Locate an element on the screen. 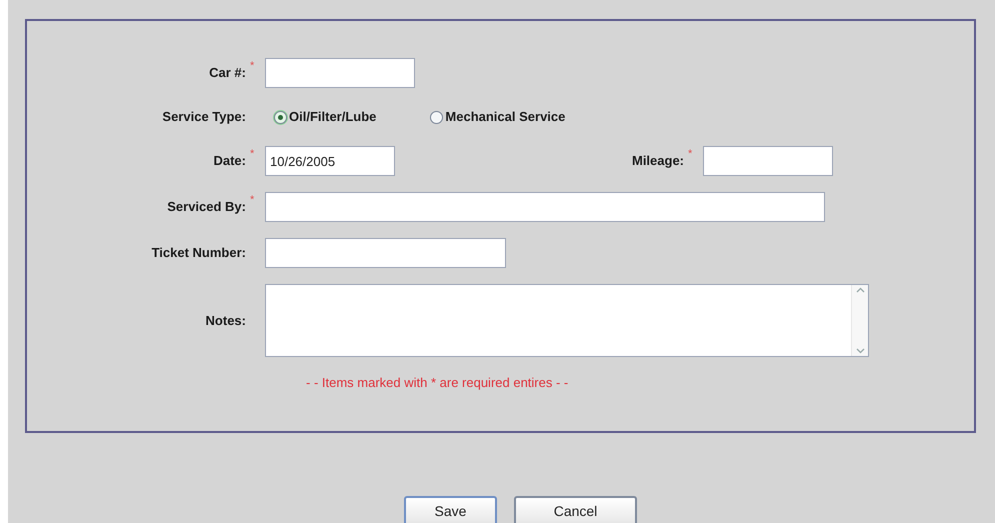 The image size is (995, 523). field-label: Date: is located at coordinates (229, 161).